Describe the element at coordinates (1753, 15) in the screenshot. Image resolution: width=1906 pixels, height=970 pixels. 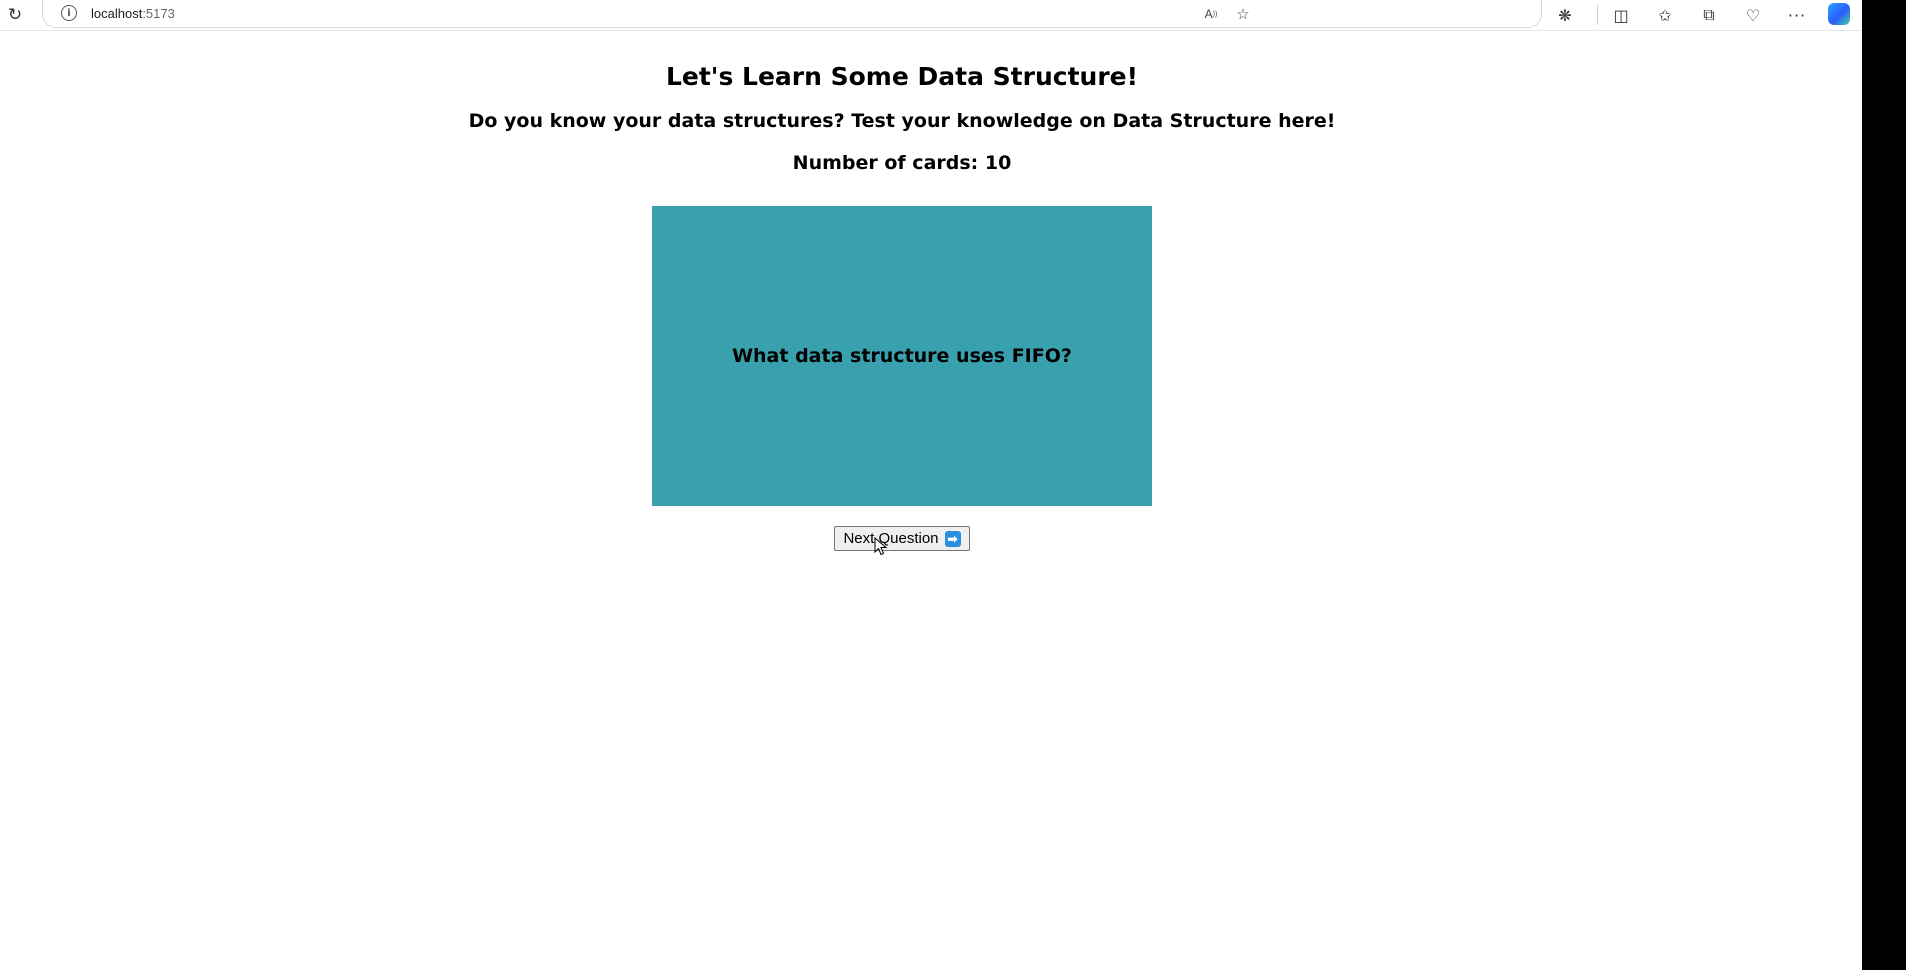
I see `heart-pulse-icon: ♡` at that location.